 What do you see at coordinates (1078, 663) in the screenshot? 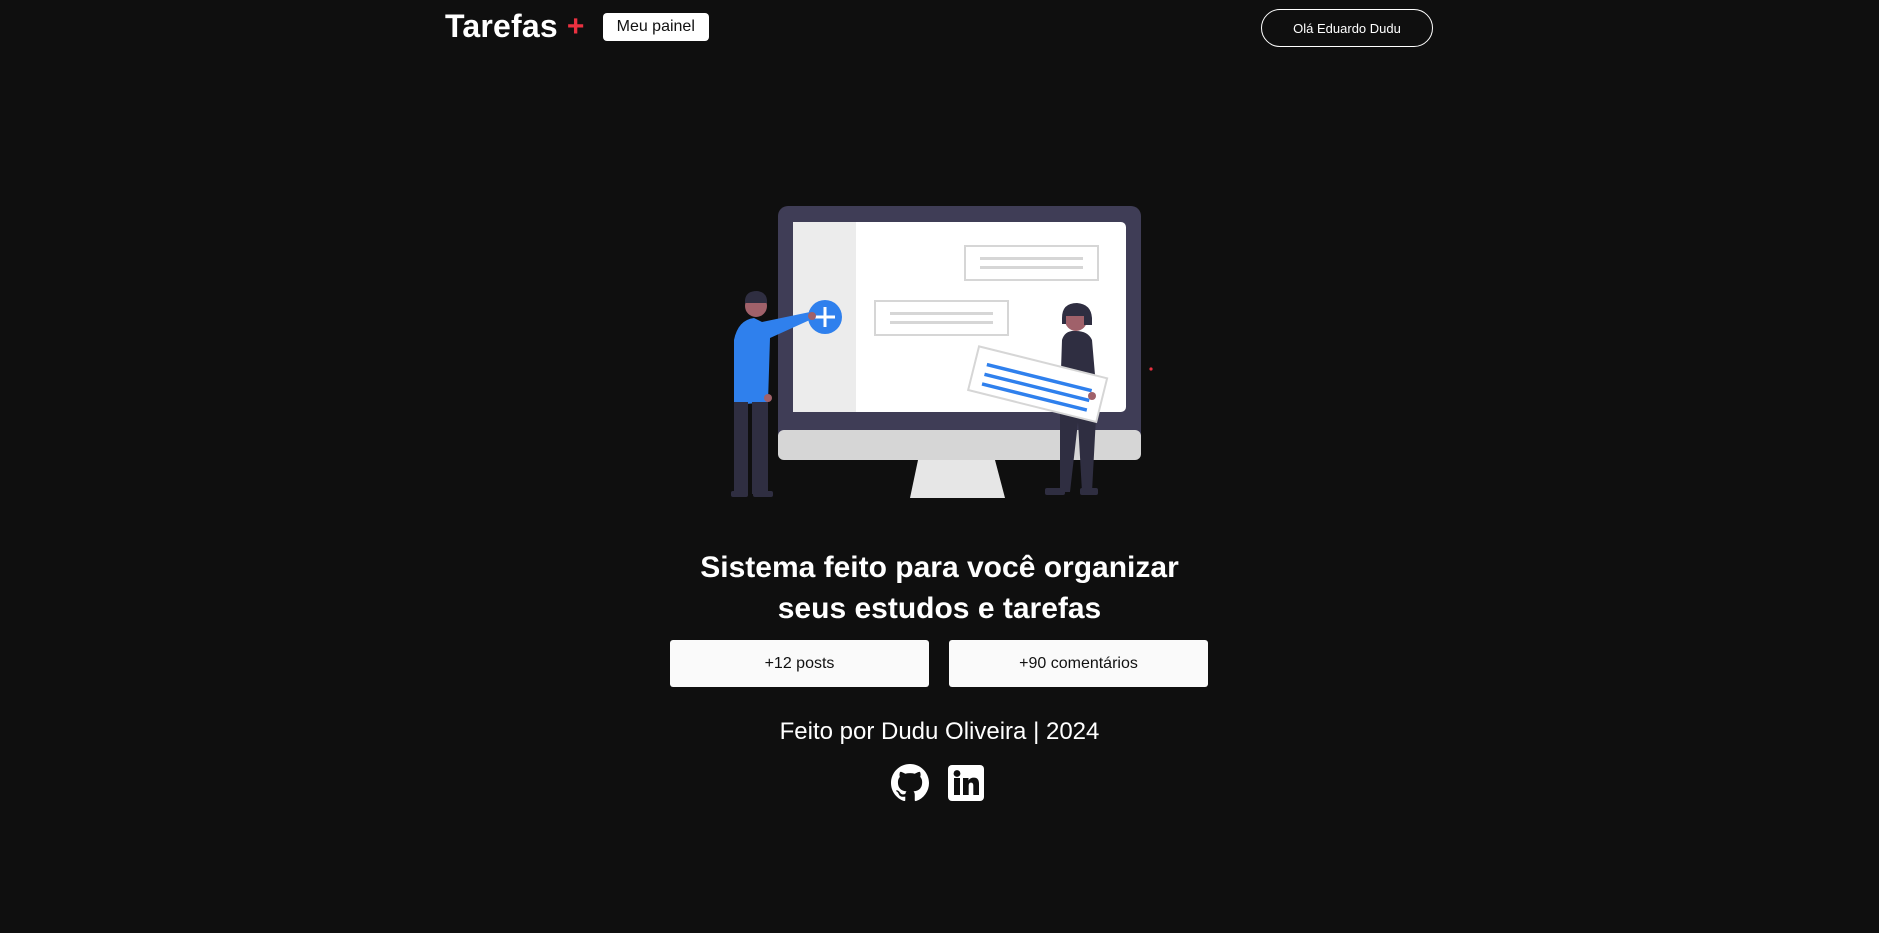
I see `comments-stat-card: +90 comentários` at bounding box center [1078, 663].